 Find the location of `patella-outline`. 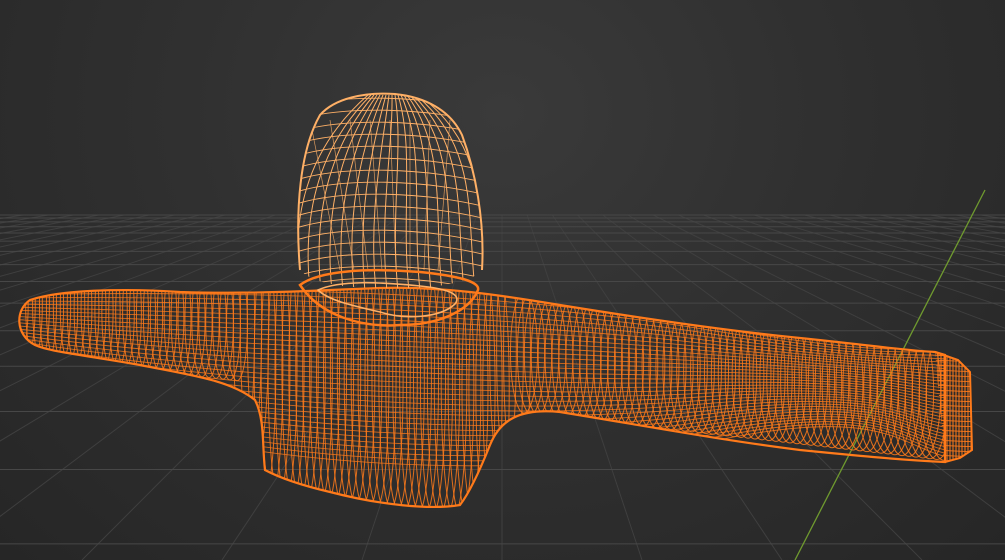

patella-outline is located at coordinates (390, 181).